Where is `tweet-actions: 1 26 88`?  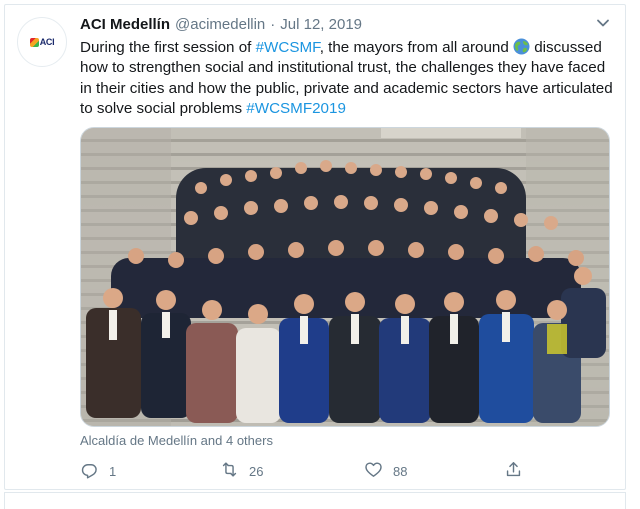 tweet-actions: 1 26 88 is located at coordinates (305, 471).